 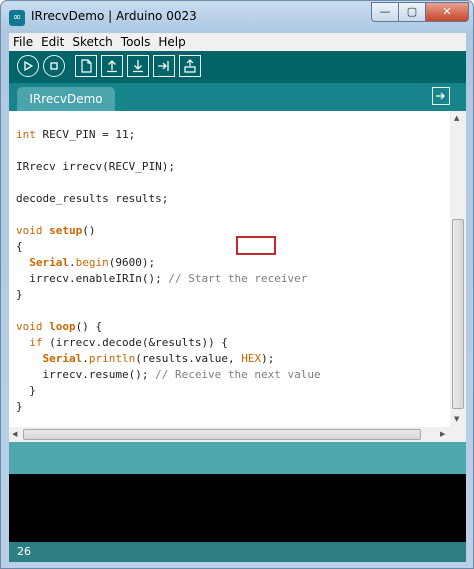 I want to click on code-line: if (irrecv.decode(&results)) {, so click(x=122, y=342).